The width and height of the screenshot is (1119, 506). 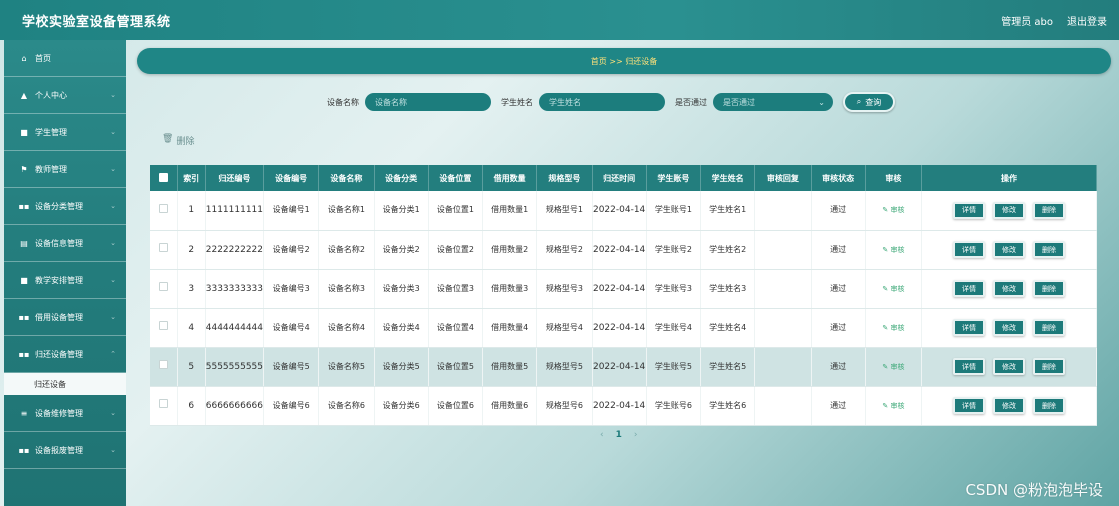 I want to click on sidebar-item-return: ▪▪ 归还设备管理 ⌃, so click(x=65, y=354).